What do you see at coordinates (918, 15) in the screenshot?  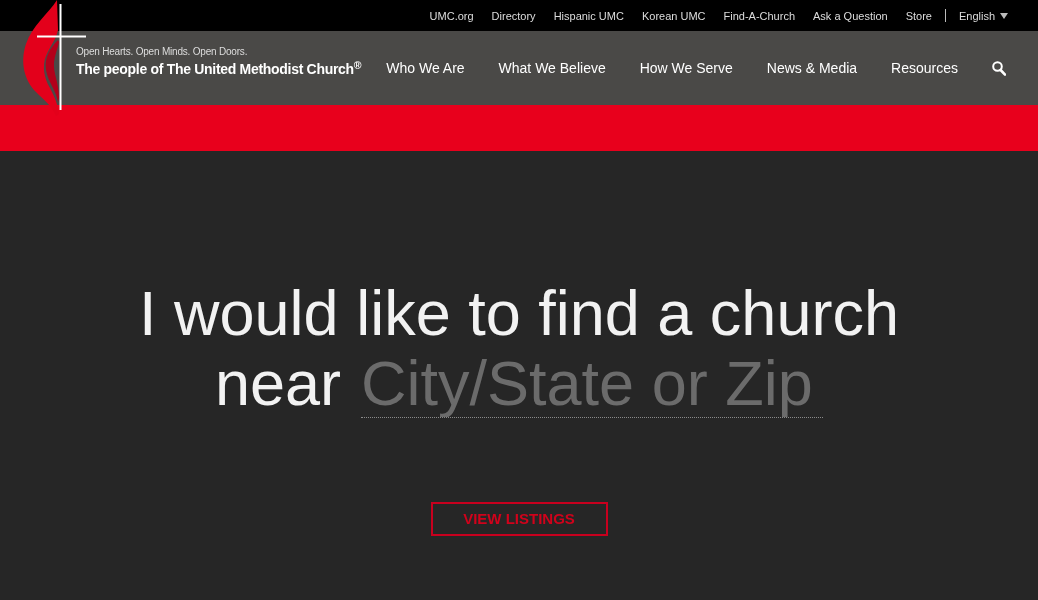 I see `utility-link: Store` at bounding box center [918, 15].